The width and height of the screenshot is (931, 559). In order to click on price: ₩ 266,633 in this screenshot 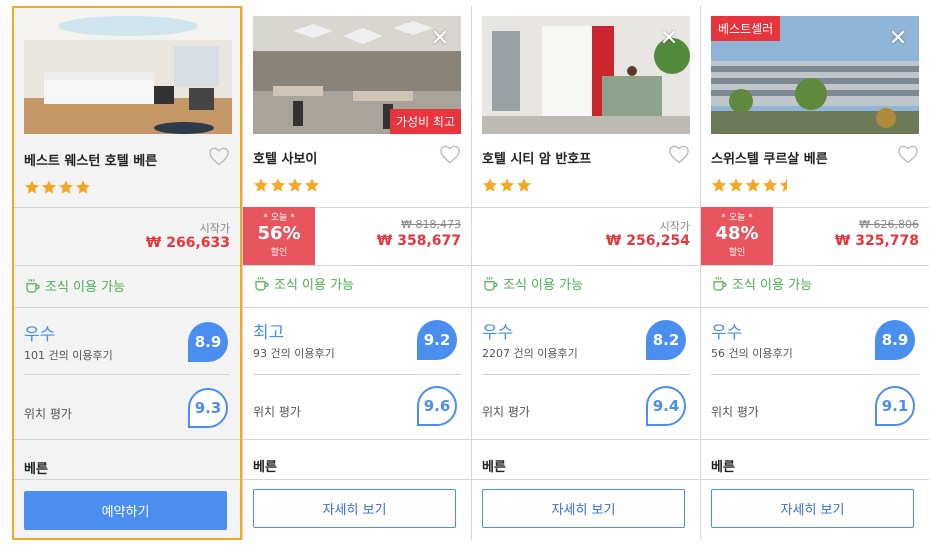, I will do `click(188, 243)`.